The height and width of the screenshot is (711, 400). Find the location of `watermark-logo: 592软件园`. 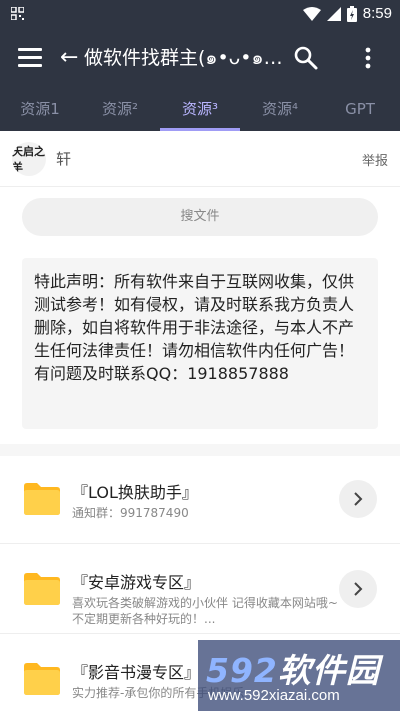

watermark-logo: 592软件园 is located at coordinates (293, 668).